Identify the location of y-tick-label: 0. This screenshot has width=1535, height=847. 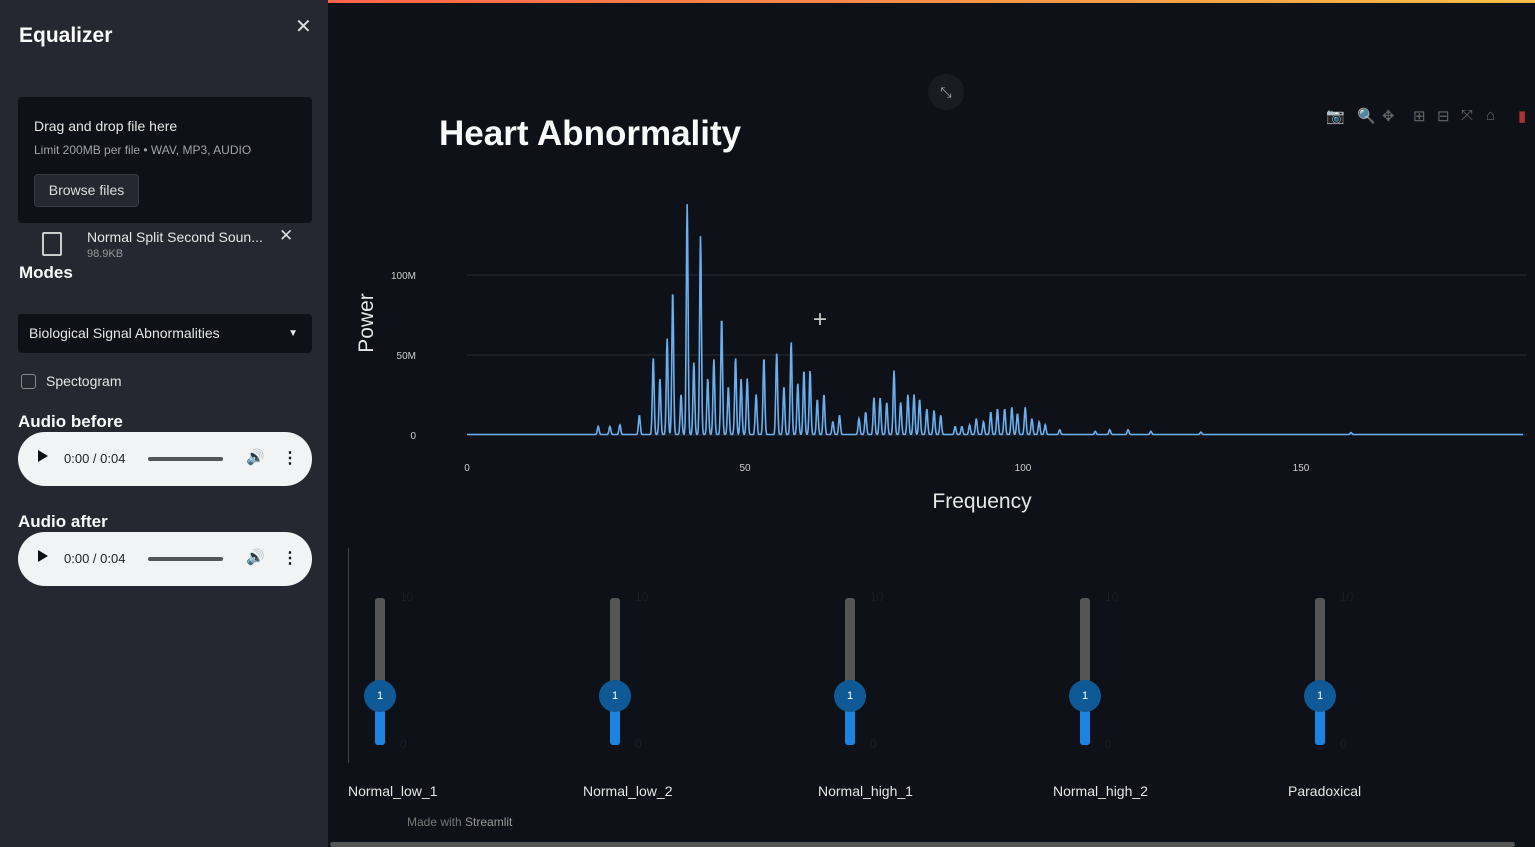
(413, 436).